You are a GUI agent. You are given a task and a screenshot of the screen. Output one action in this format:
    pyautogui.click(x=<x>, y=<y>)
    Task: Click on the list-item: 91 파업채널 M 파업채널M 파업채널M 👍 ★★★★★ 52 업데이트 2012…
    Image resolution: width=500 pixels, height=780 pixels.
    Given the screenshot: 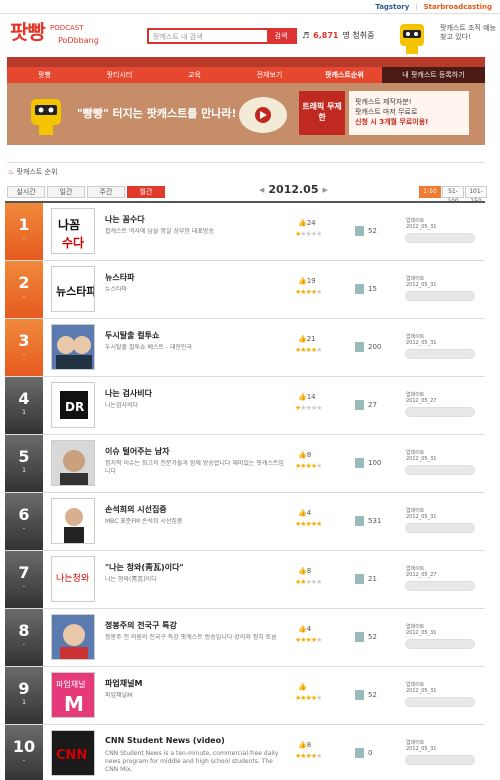 What is the action you would take?
    pyautogui.click(x=245, y=696)
    